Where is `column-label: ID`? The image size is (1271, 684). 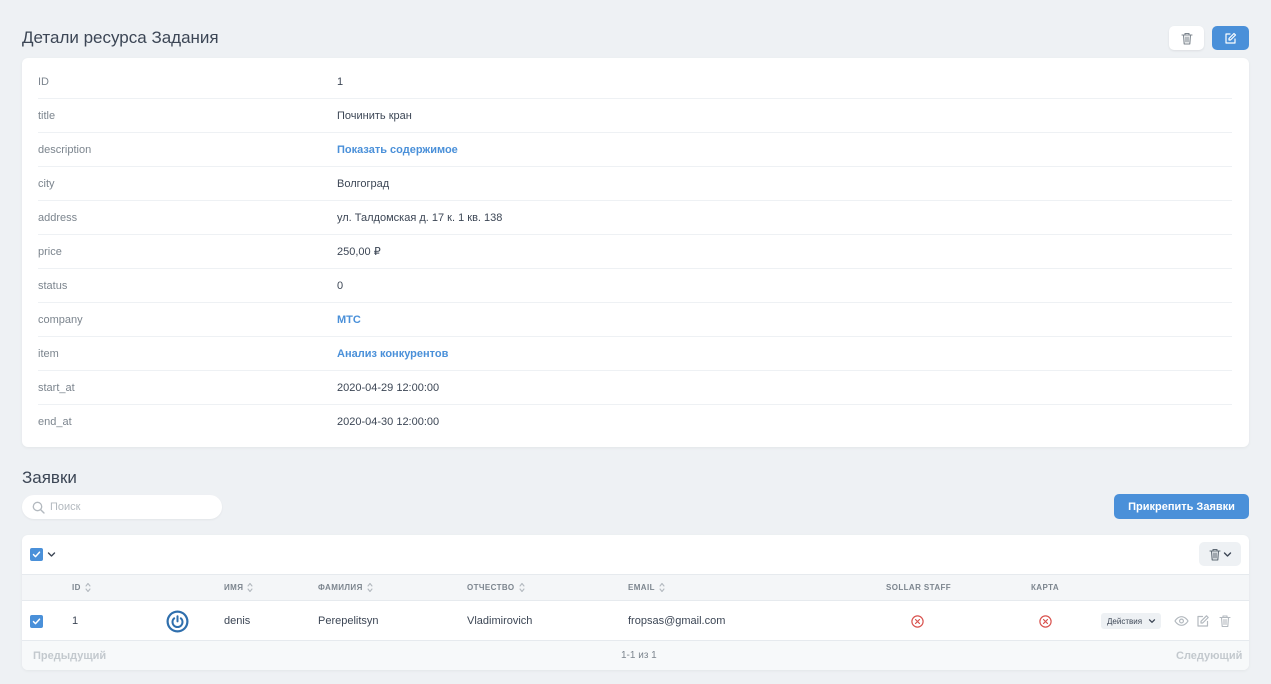
column-label: ID is located at coordinates (76, 587).